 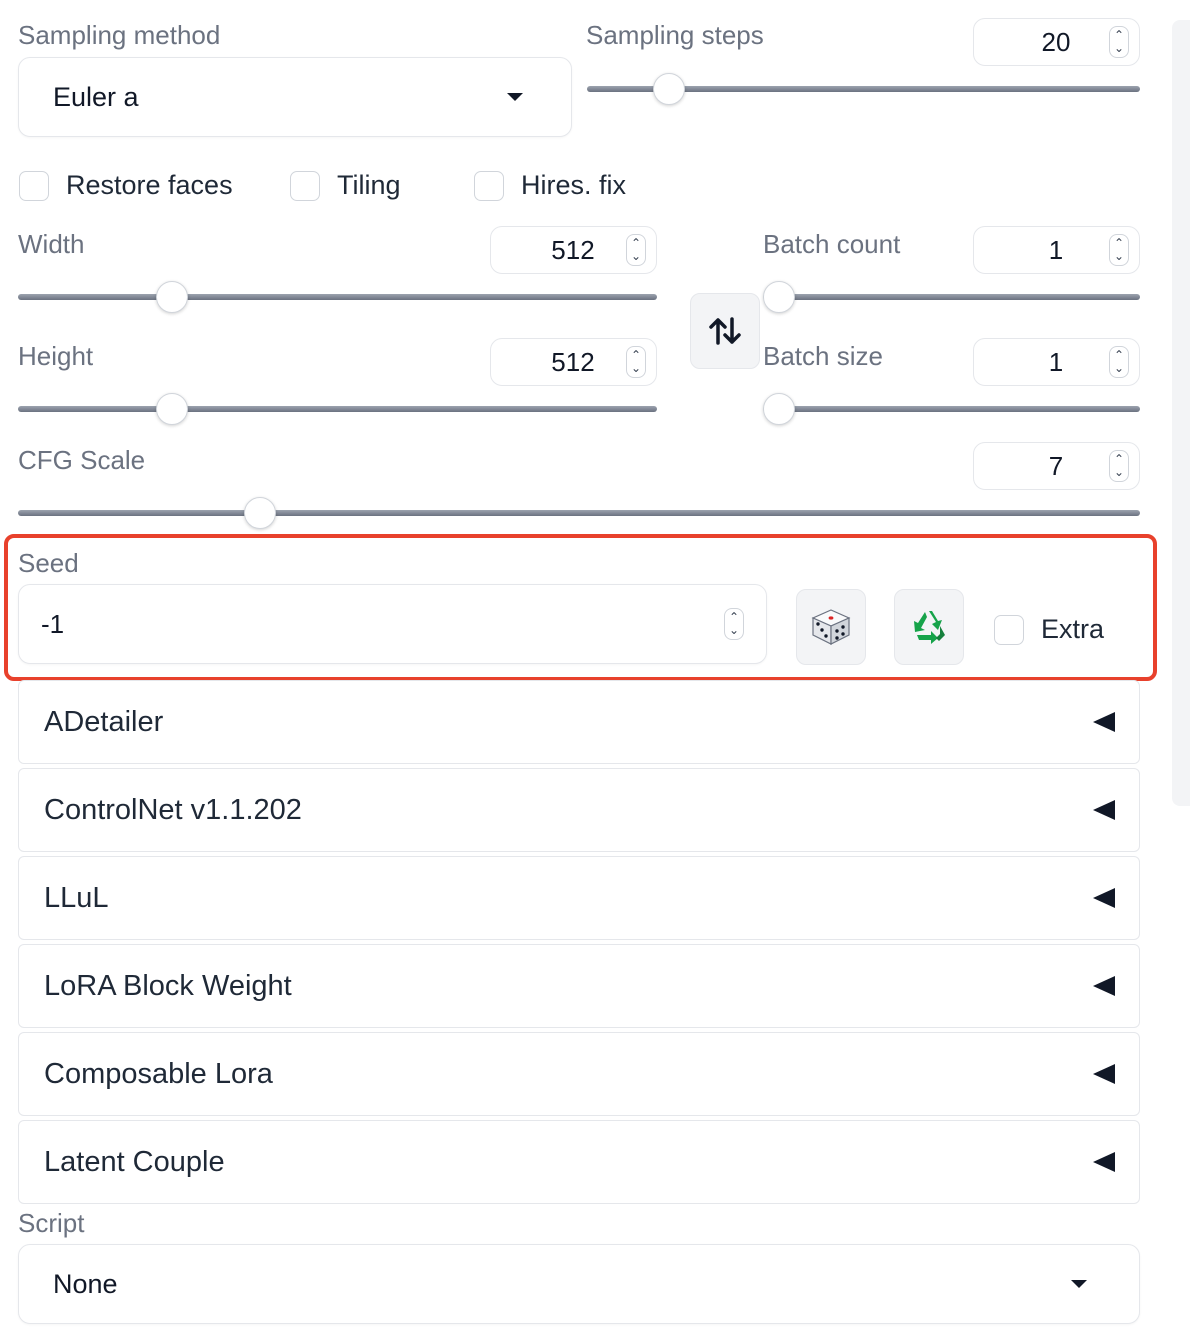 What do you see at coordinates (53, 623) in the screenshot?
I see `seed-value: -1` at bounding box center [53, 623].